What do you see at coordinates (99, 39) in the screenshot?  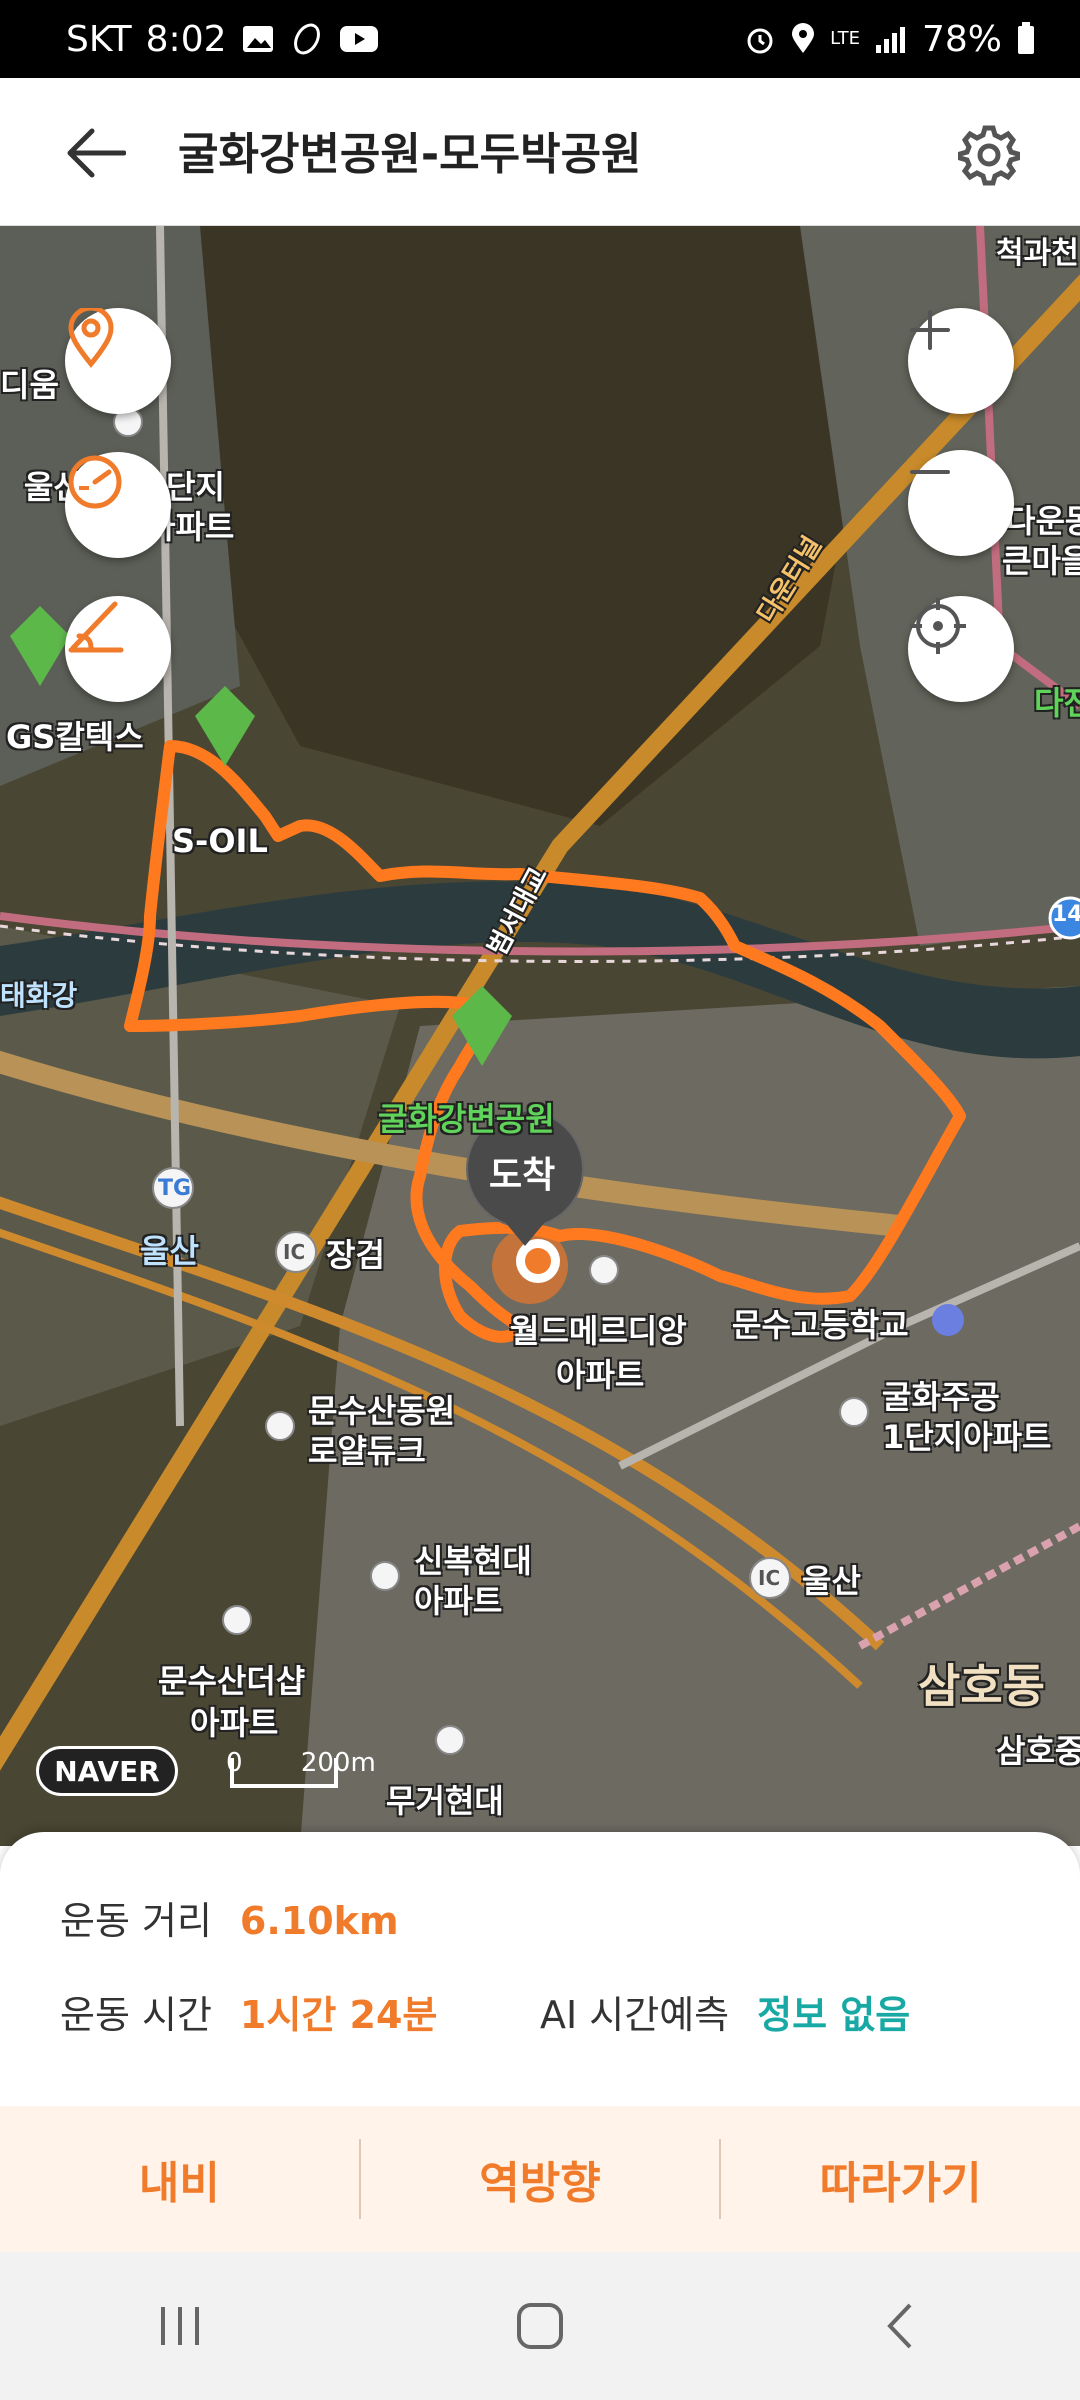 I see `carrier: SKT` at bounding box center [99, 39].